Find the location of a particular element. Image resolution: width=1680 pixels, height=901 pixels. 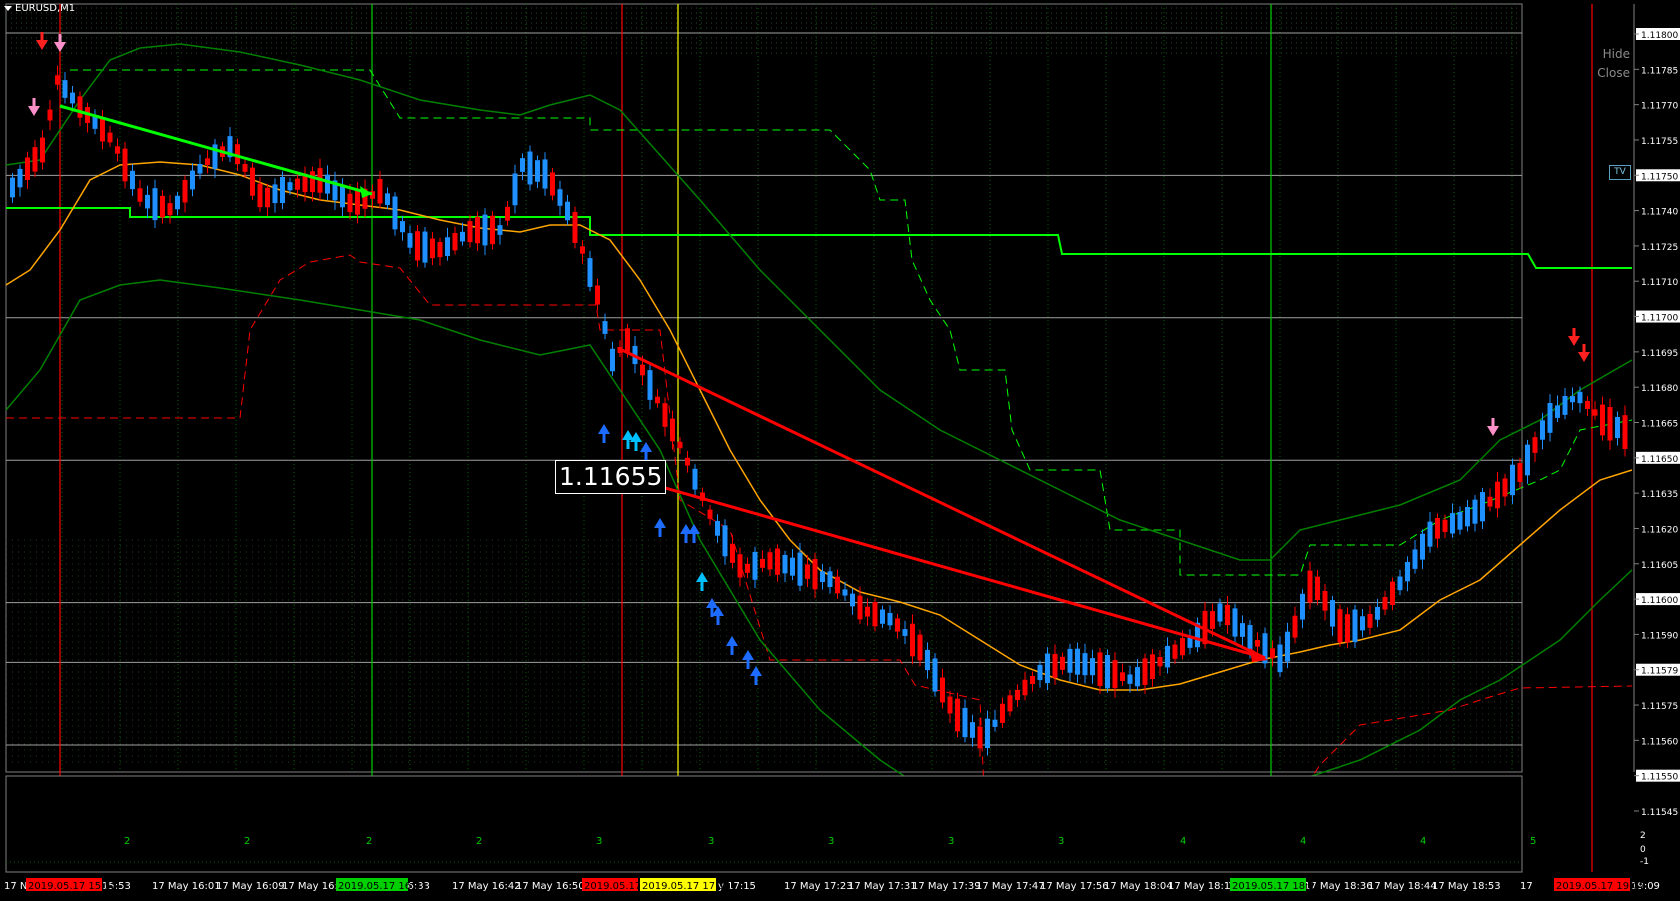

tv-badge: TV is located at coordinates (1620, 172).